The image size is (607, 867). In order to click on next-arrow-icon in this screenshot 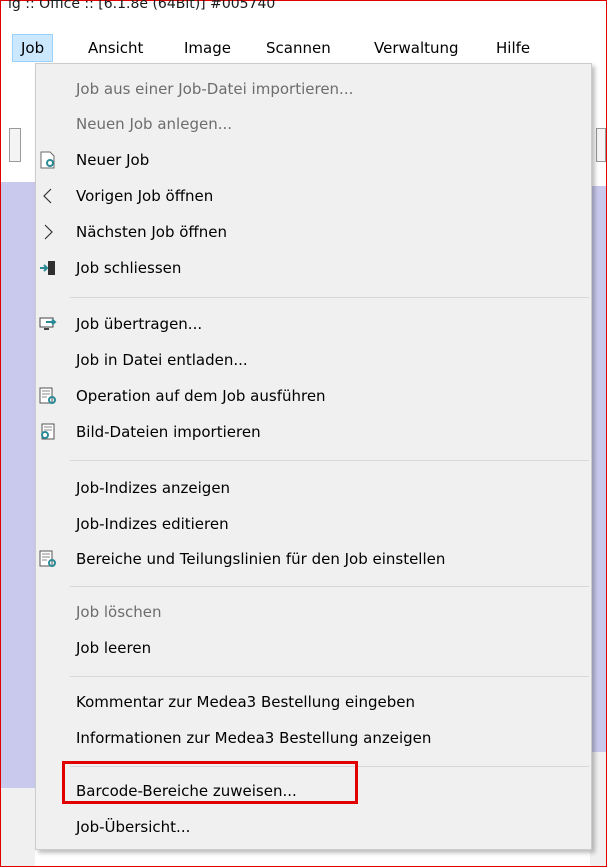, I will do `click(48, 232)`.